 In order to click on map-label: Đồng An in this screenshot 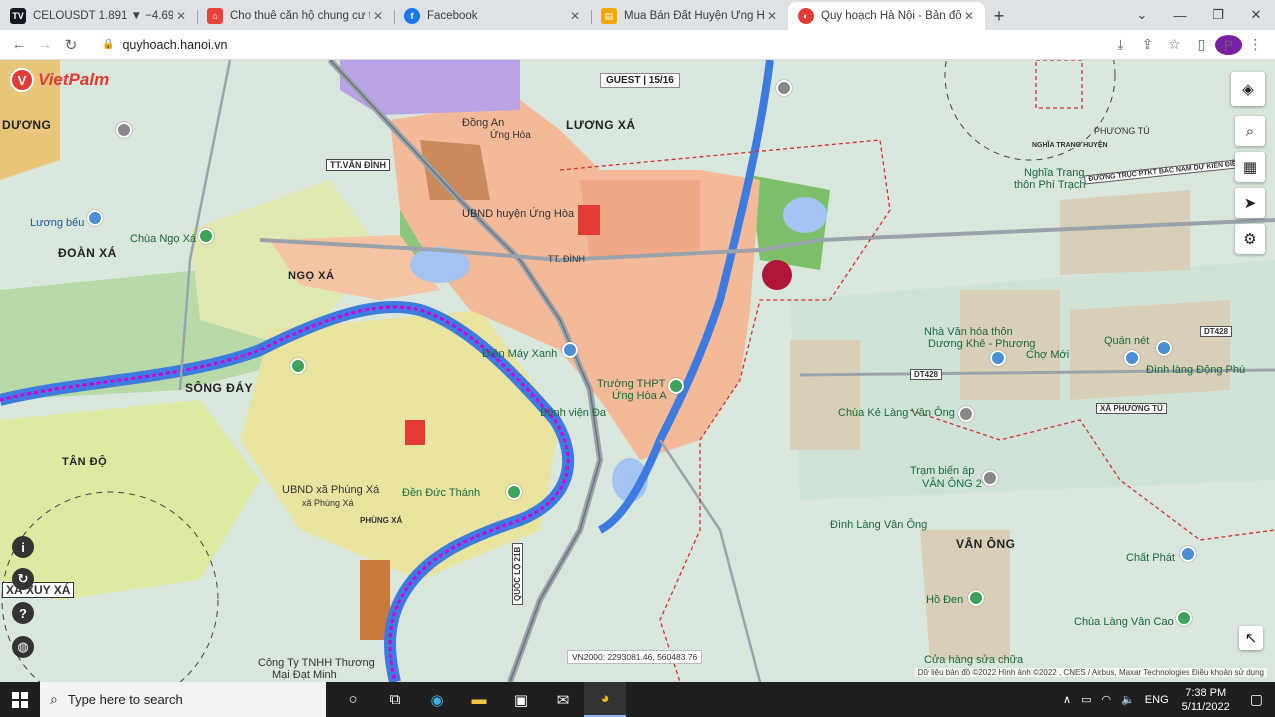, I will do `click(483, 123)`.